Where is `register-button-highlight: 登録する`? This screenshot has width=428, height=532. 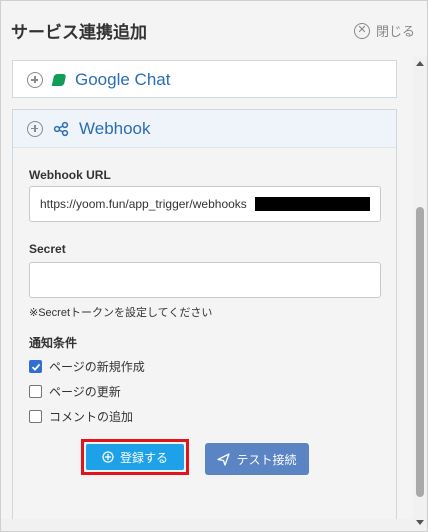 register-button-highlight: 登録する is located at coordinates (135, 457).